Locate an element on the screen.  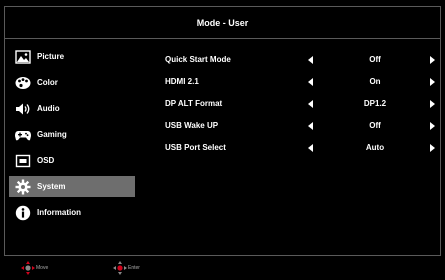
sidebar-item-color: Color is located at coordinates (72, 82).